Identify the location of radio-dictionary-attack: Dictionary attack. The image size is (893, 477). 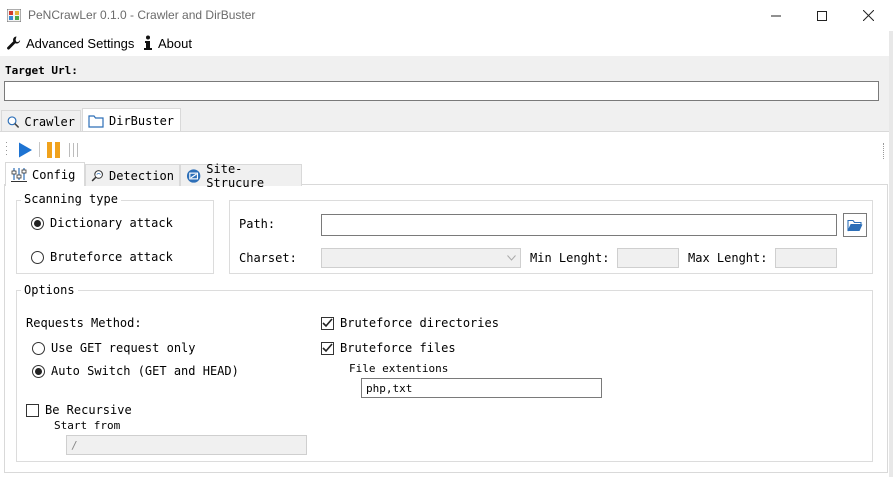
(102, 223).